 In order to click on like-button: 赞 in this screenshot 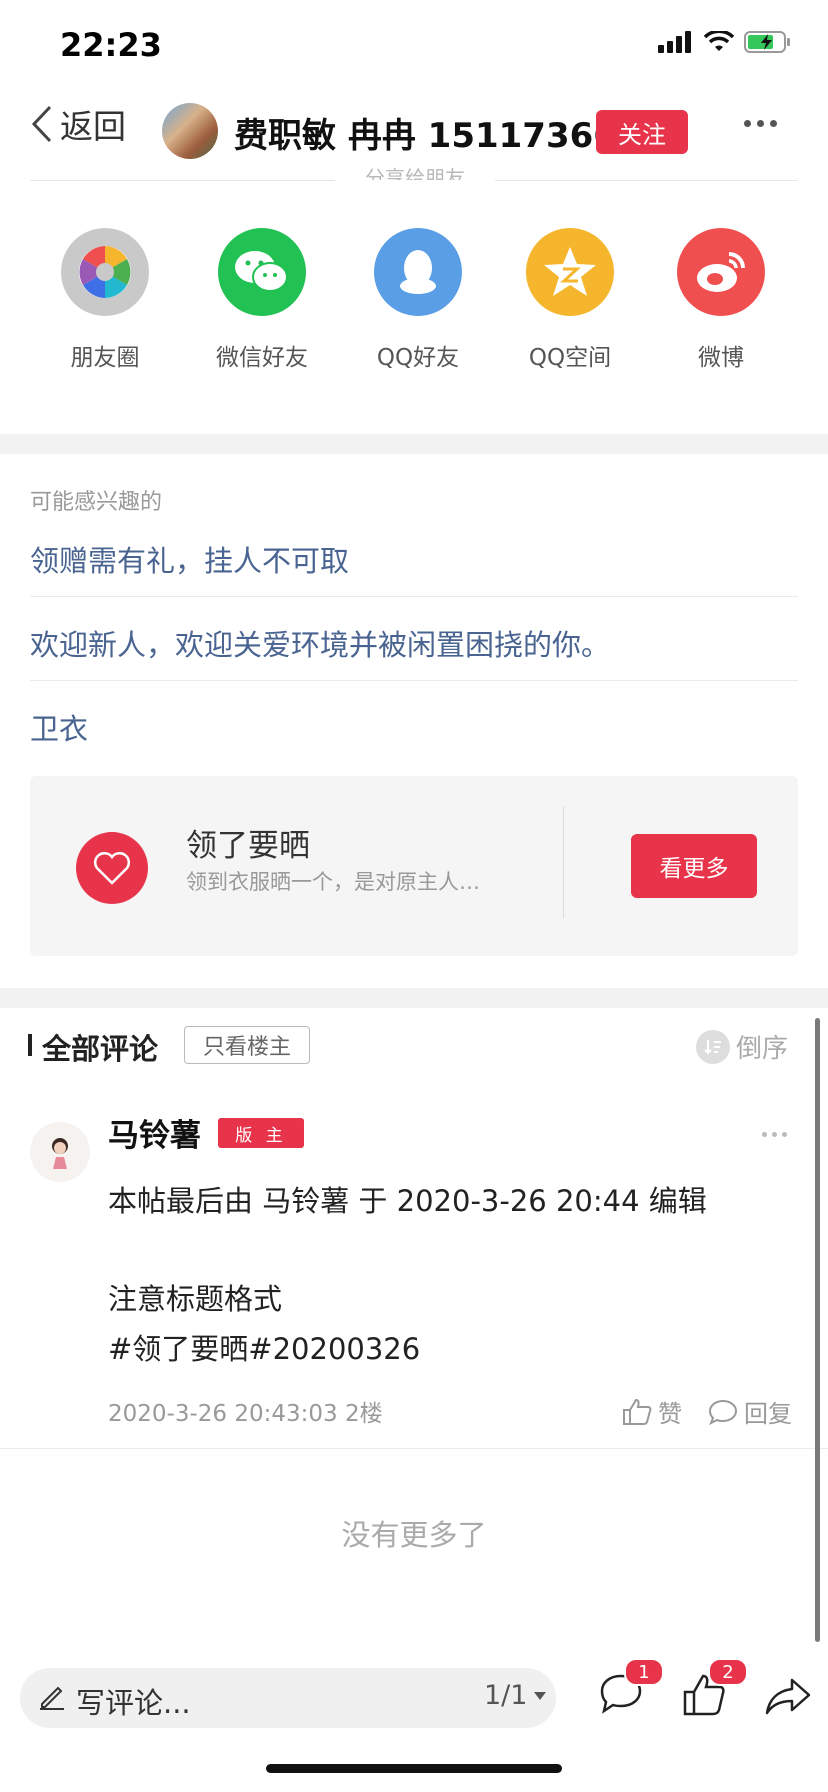, I will do `click(652, 1411)`.